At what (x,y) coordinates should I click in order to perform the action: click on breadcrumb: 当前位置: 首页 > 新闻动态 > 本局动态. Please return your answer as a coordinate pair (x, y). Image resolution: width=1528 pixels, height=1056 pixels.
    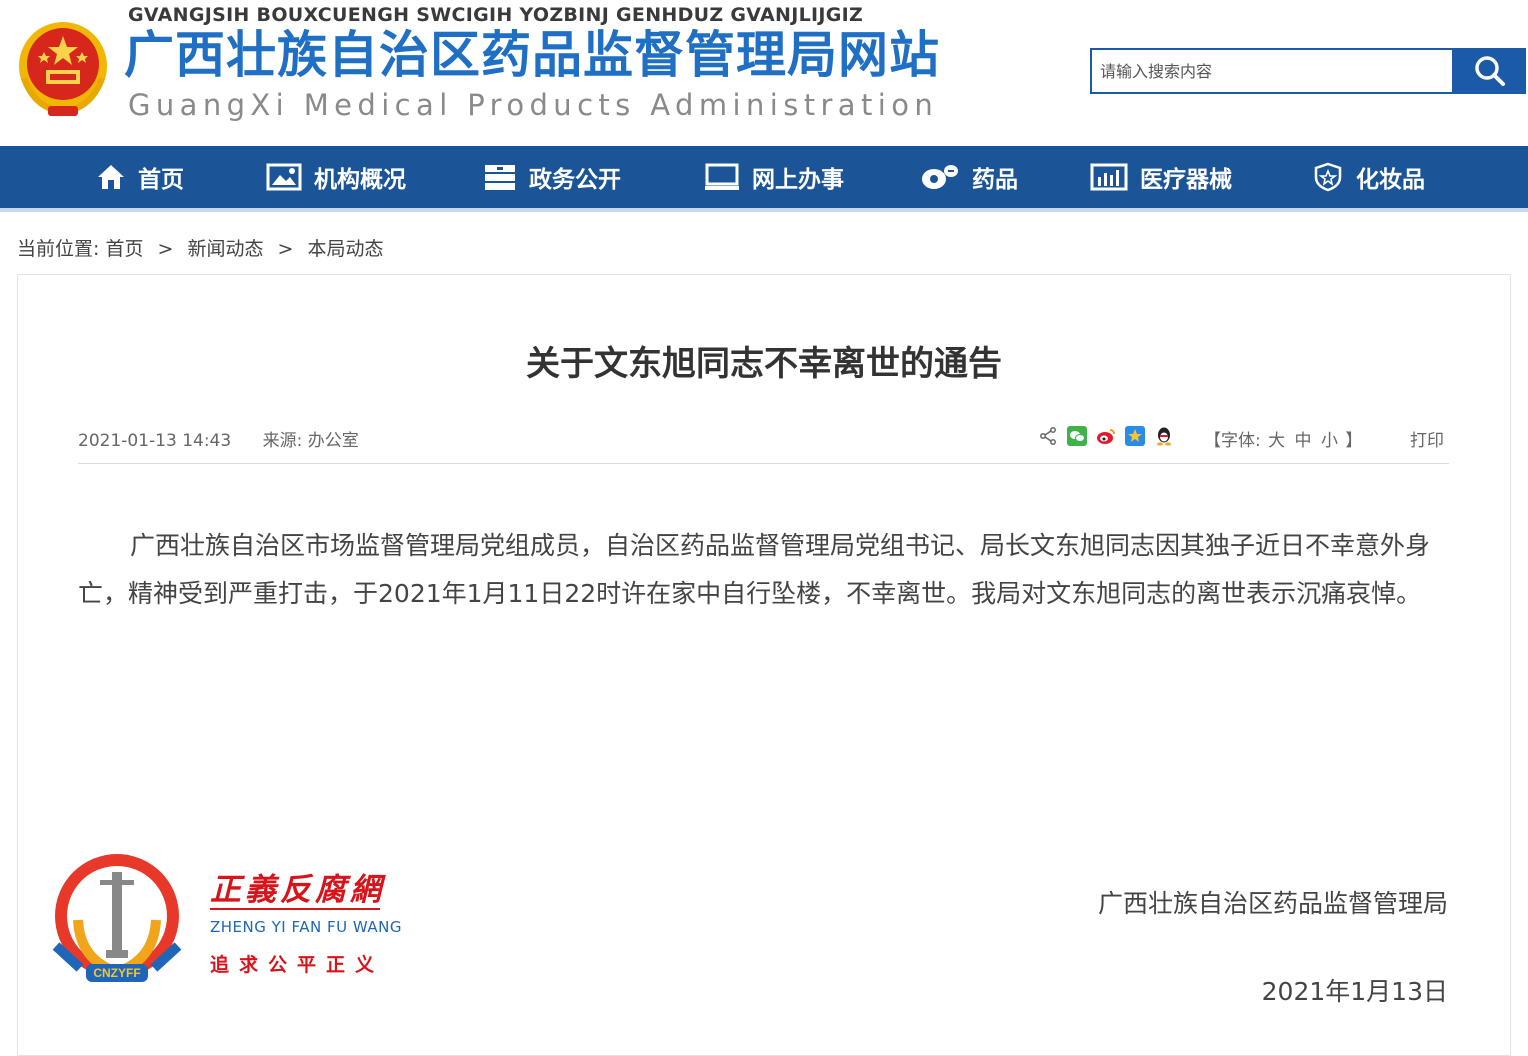
    Looking at the image, I should click on (200, 247).